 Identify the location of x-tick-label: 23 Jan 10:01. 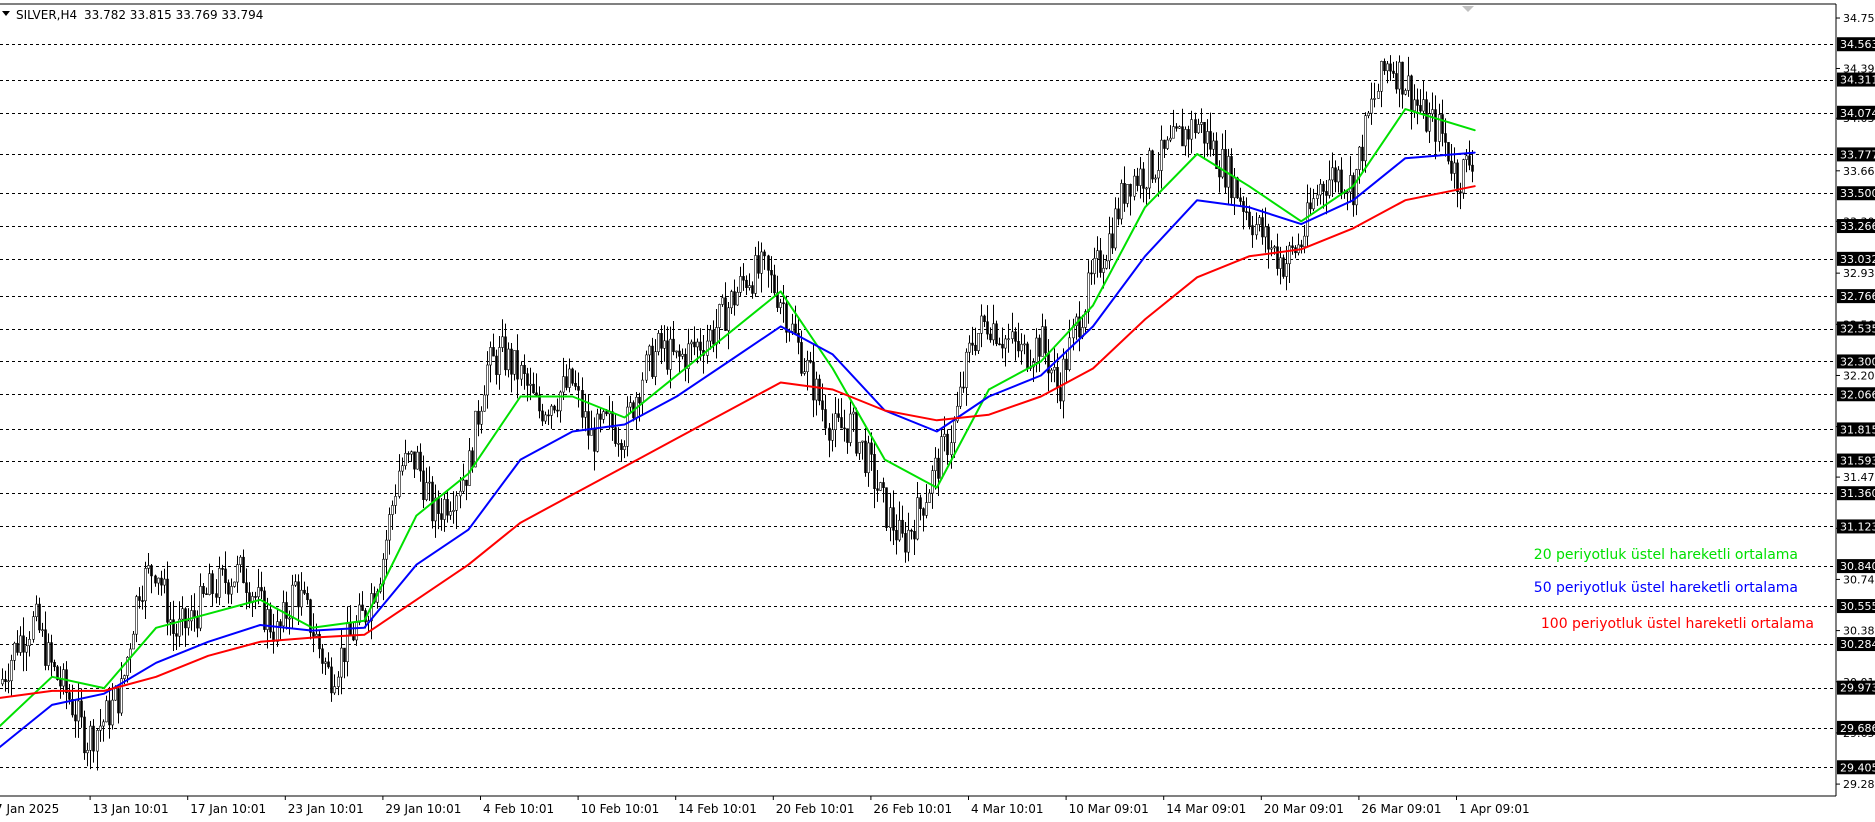
(326, 809).